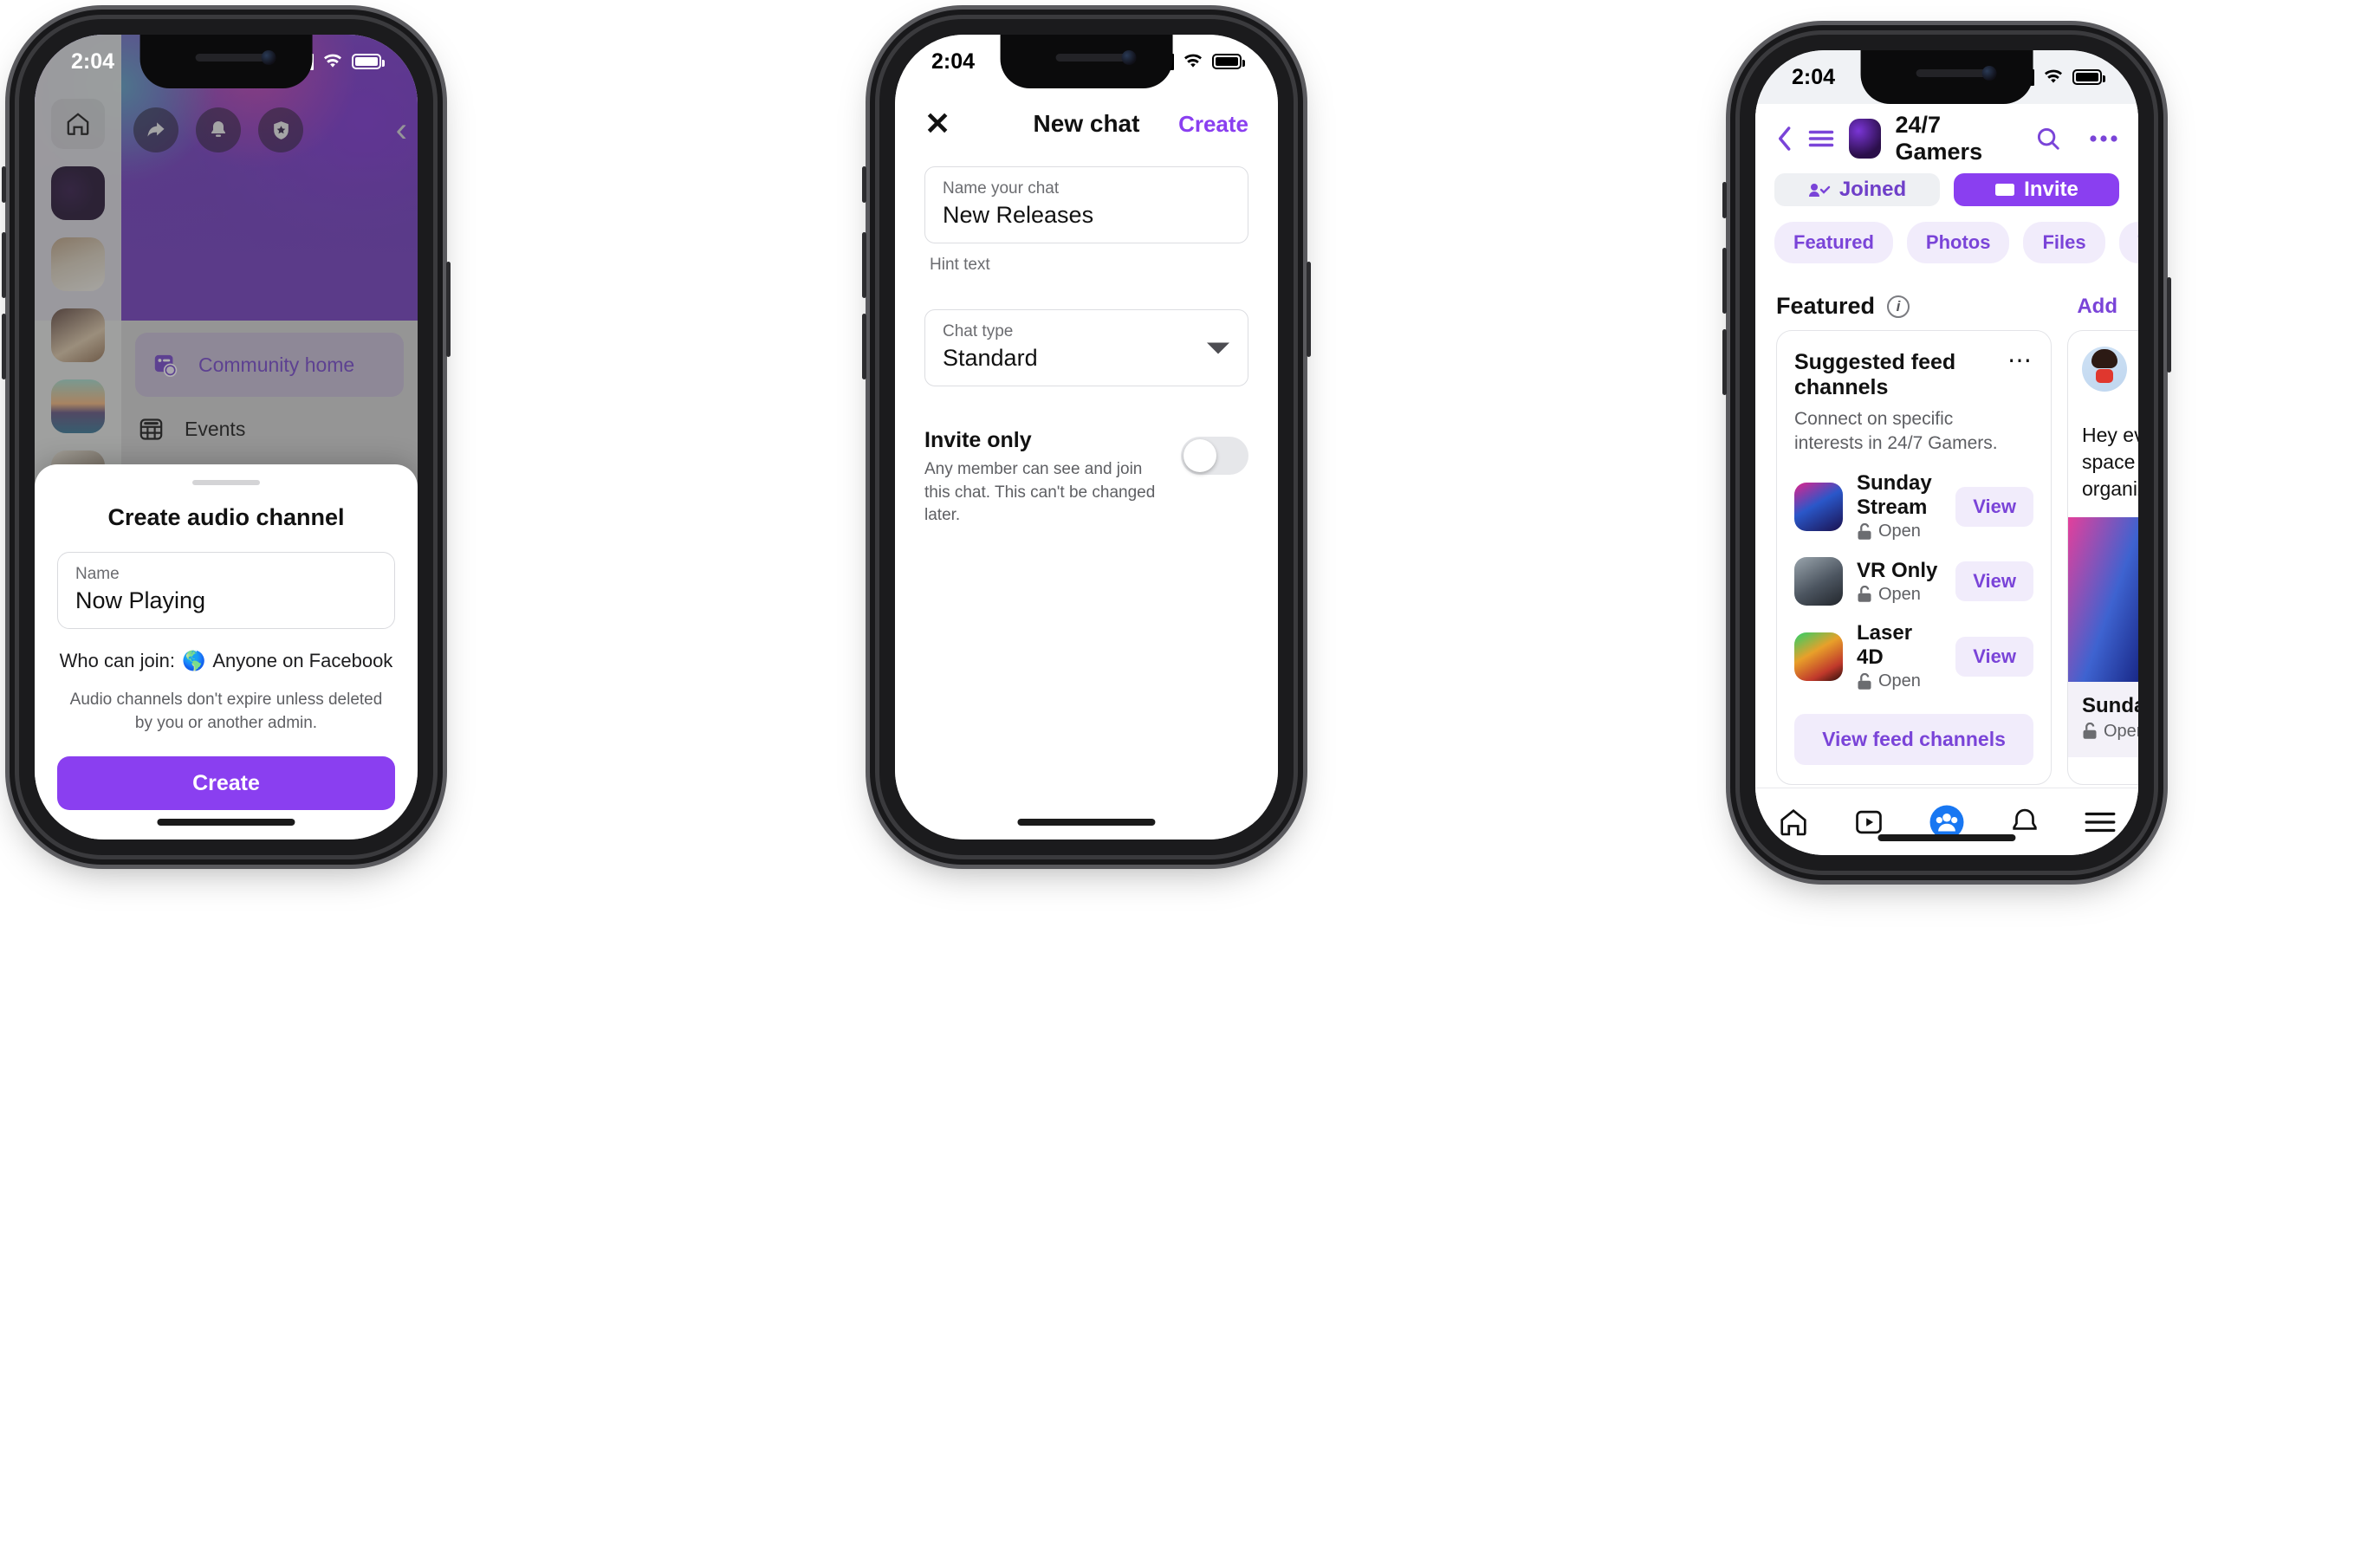  I want to click on hint-text: Hint text, so click(960, 265).